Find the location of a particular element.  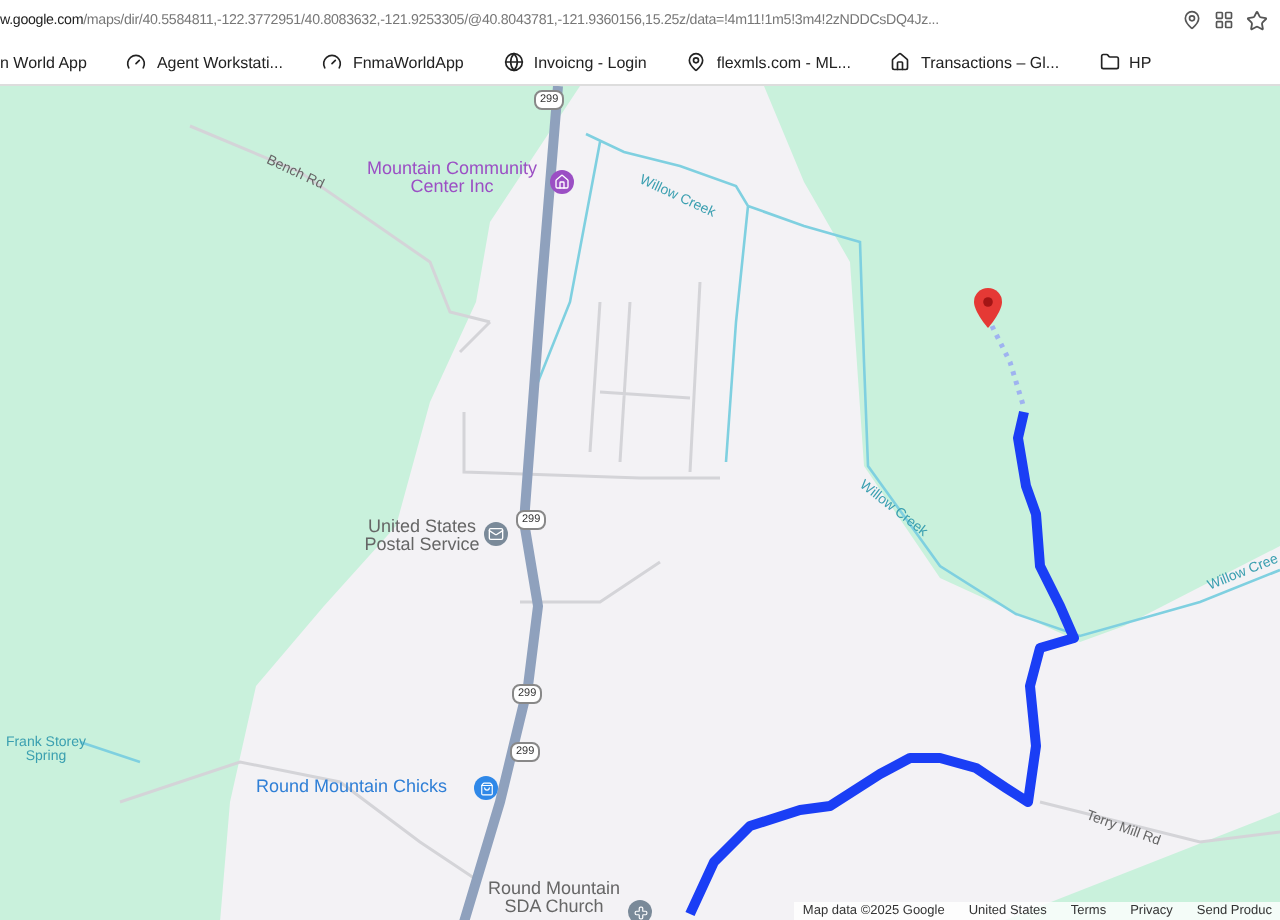

location-icon is located at coordinates (1192, 20).